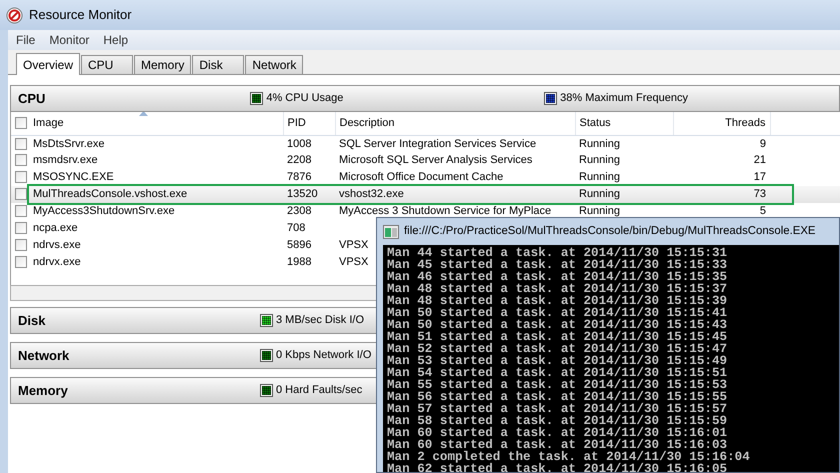  Describe the element at coordinates (55, 228) in the screenshot. I see `table-cell: ncpa.exe` at that location.